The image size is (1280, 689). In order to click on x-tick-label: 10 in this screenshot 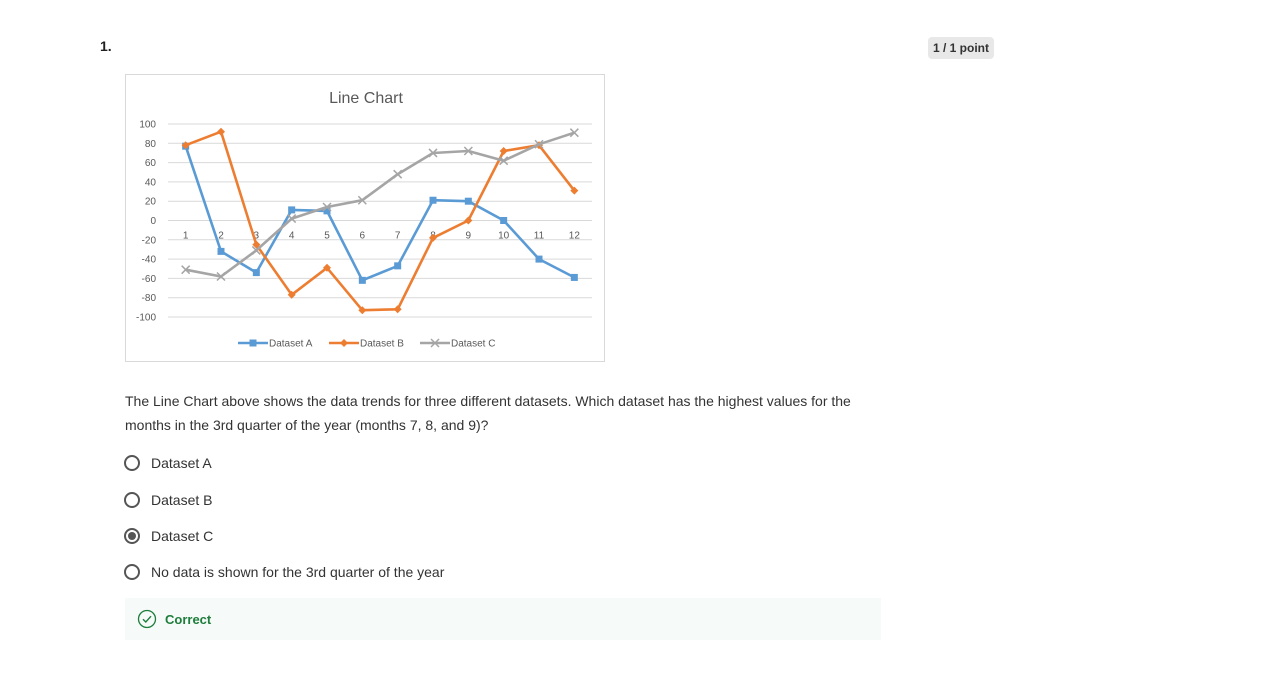, I will do `click(504, 236)`.